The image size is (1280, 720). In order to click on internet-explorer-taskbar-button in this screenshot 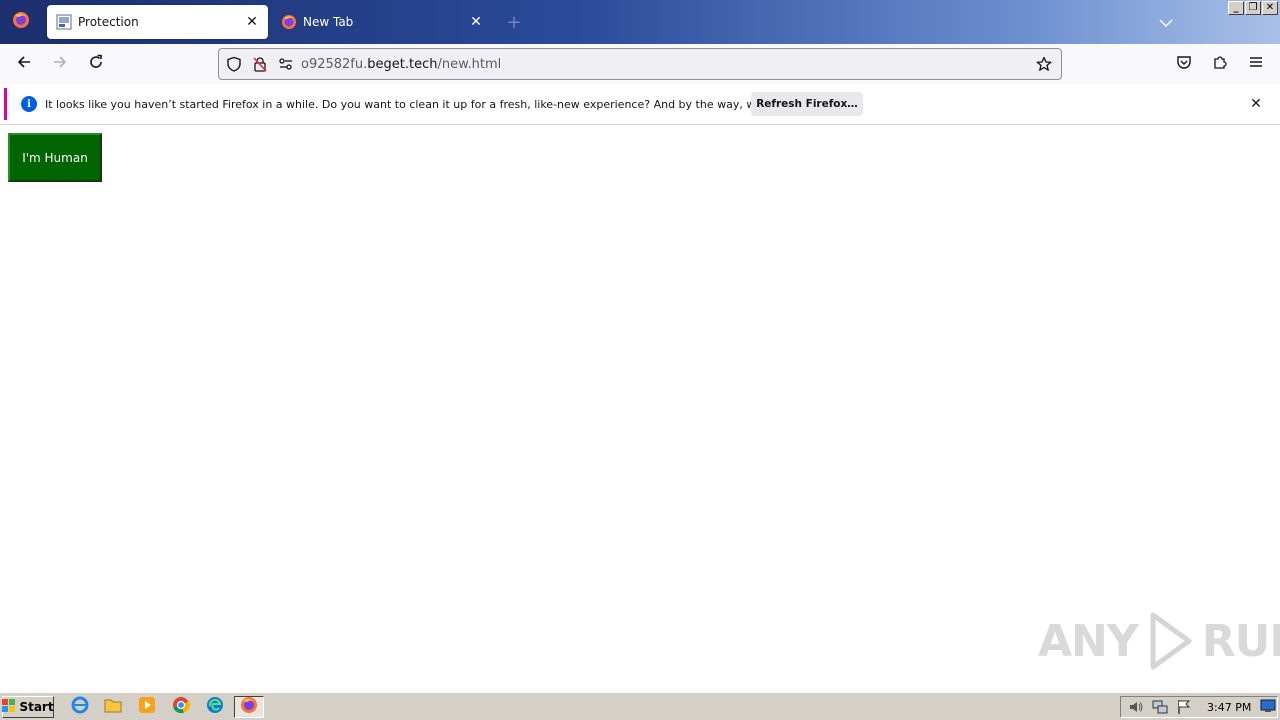, I will do `click(80, 707)`.